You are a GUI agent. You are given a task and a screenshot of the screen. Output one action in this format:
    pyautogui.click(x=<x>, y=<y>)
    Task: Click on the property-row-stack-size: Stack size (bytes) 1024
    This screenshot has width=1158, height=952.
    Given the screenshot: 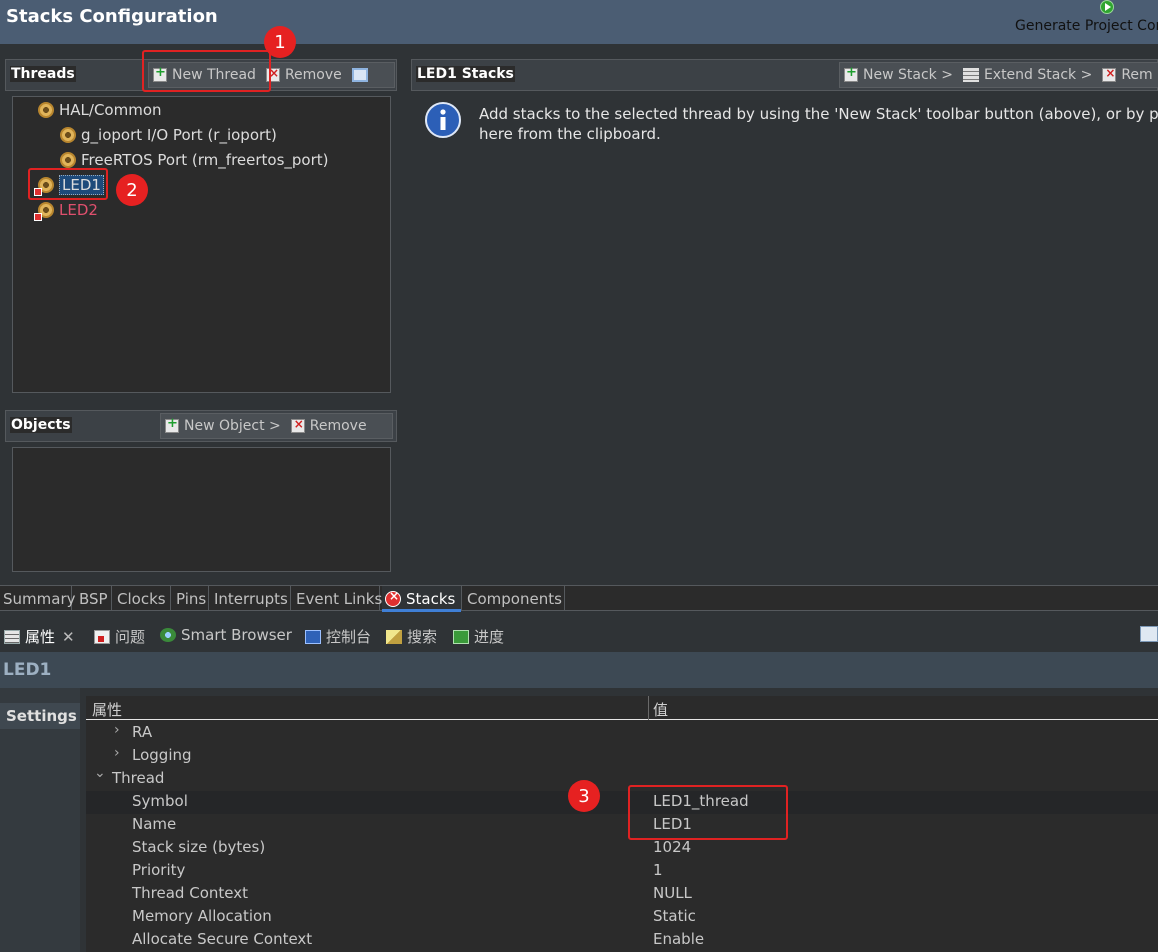 What is the action you would take?
    pyautogui.click(x=622, y=848)
    